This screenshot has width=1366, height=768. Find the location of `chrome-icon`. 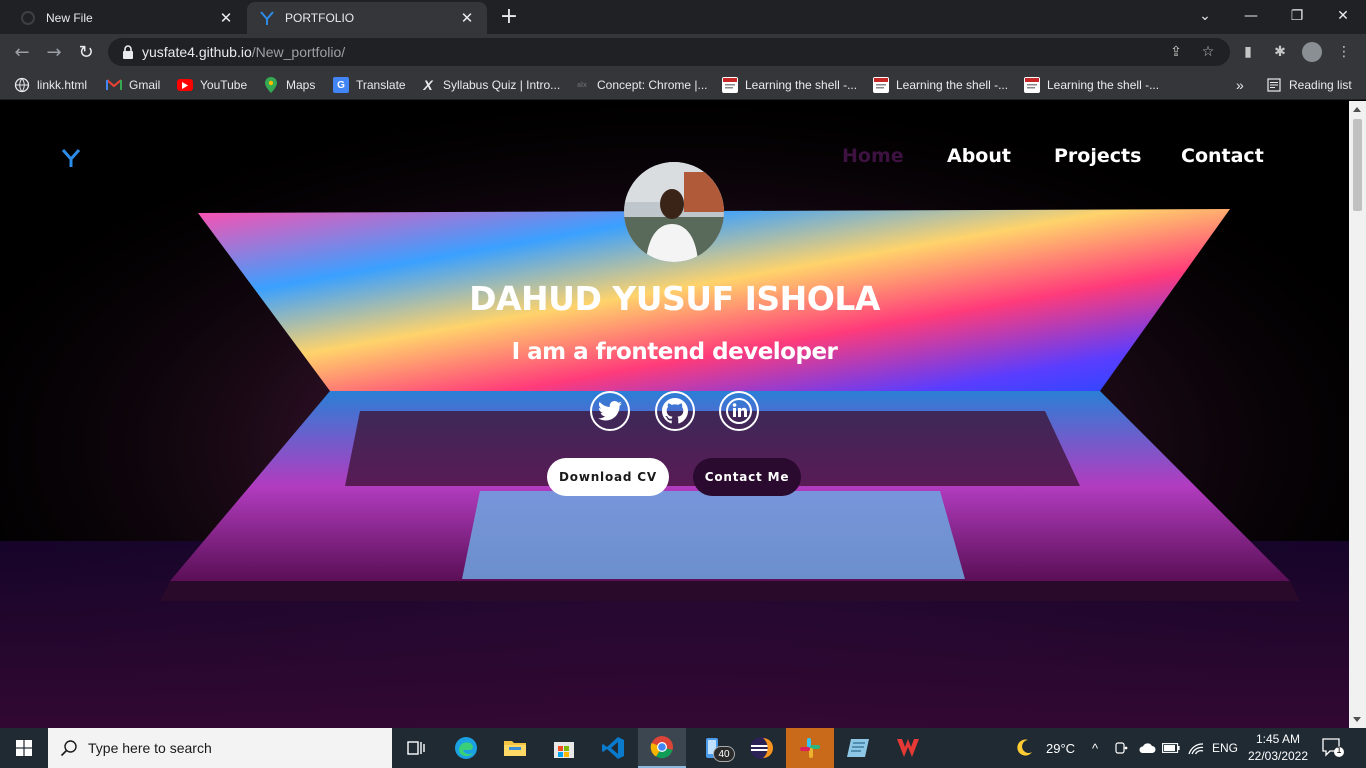

chrome-icon is located at coordinates (661, 747).